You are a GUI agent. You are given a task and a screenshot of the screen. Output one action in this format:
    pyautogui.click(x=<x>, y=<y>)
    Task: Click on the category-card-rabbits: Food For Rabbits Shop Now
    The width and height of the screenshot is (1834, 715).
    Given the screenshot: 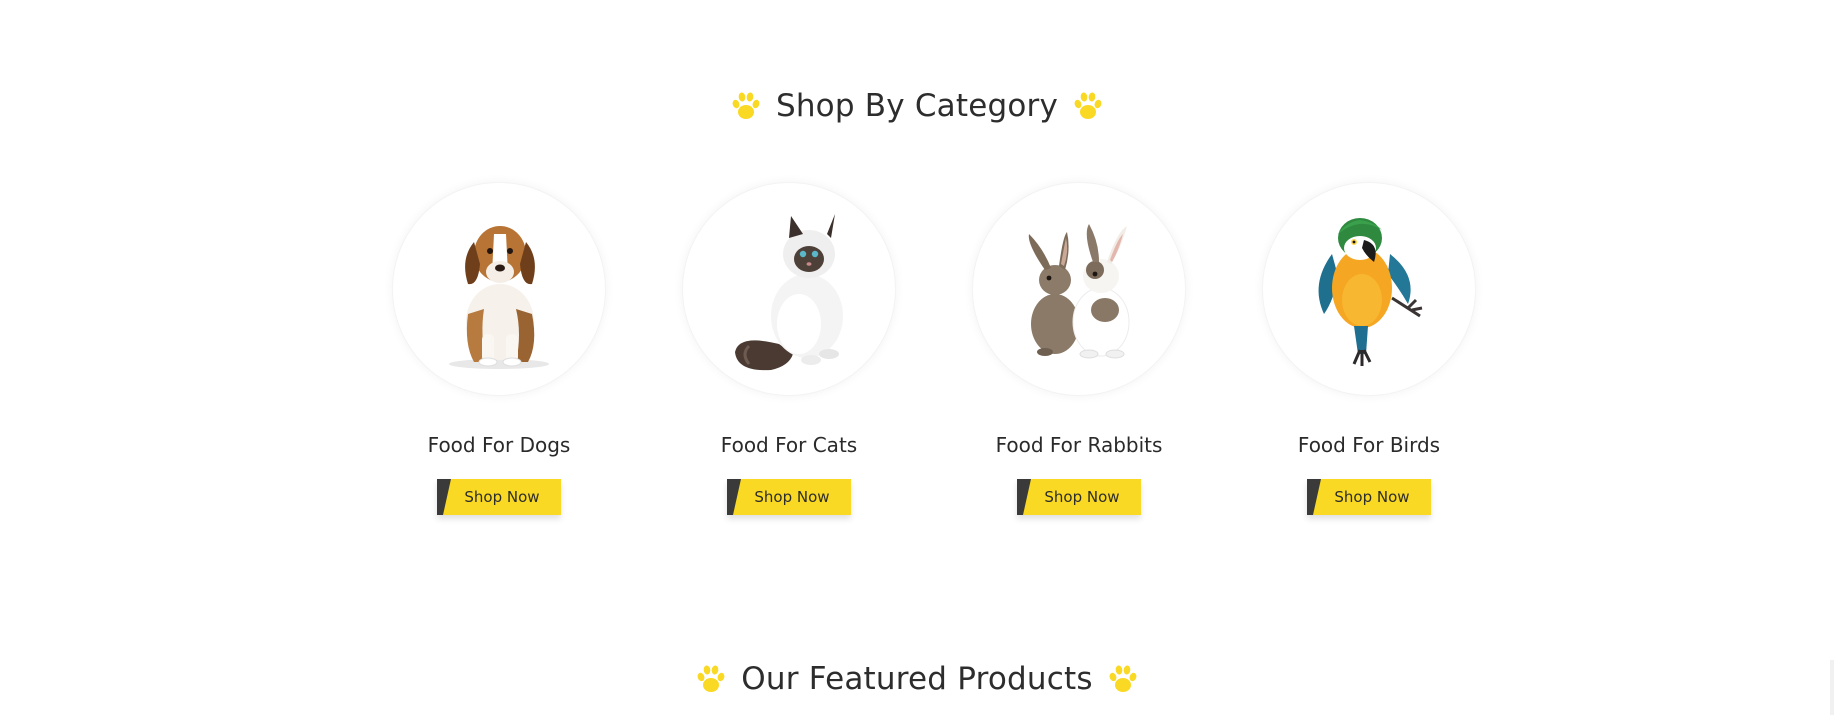 What is the action you would take?
    pyautogui.click(x=1079, y=348)
    